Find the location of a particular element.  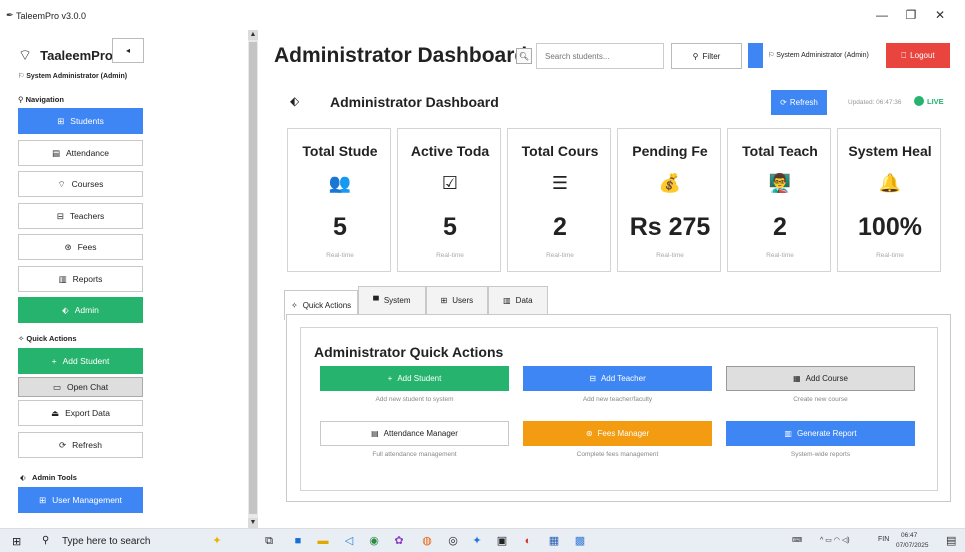

task-view-icon: ⧉ is located at coordinates (269, 541).